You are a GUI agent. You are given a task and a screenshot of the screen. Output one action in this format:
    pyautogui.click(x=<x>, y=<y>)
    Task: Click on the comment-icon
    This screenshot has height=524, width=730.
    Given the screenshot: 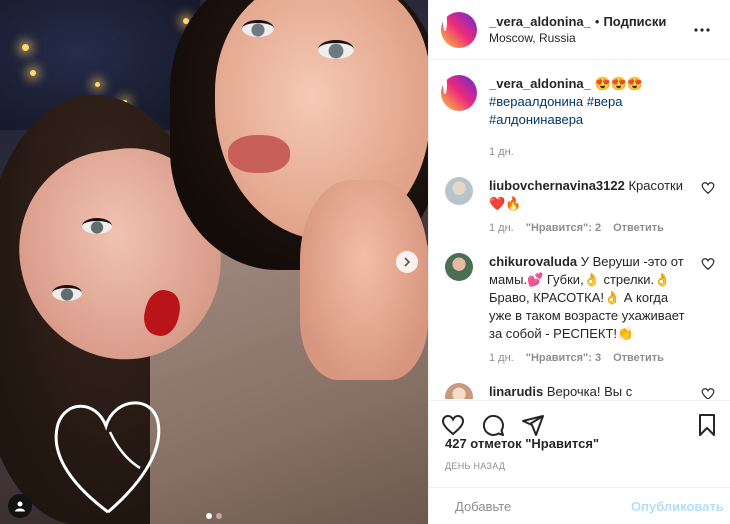 What is the action you would take?
    pyautogui.click(x=493, y=425)
    